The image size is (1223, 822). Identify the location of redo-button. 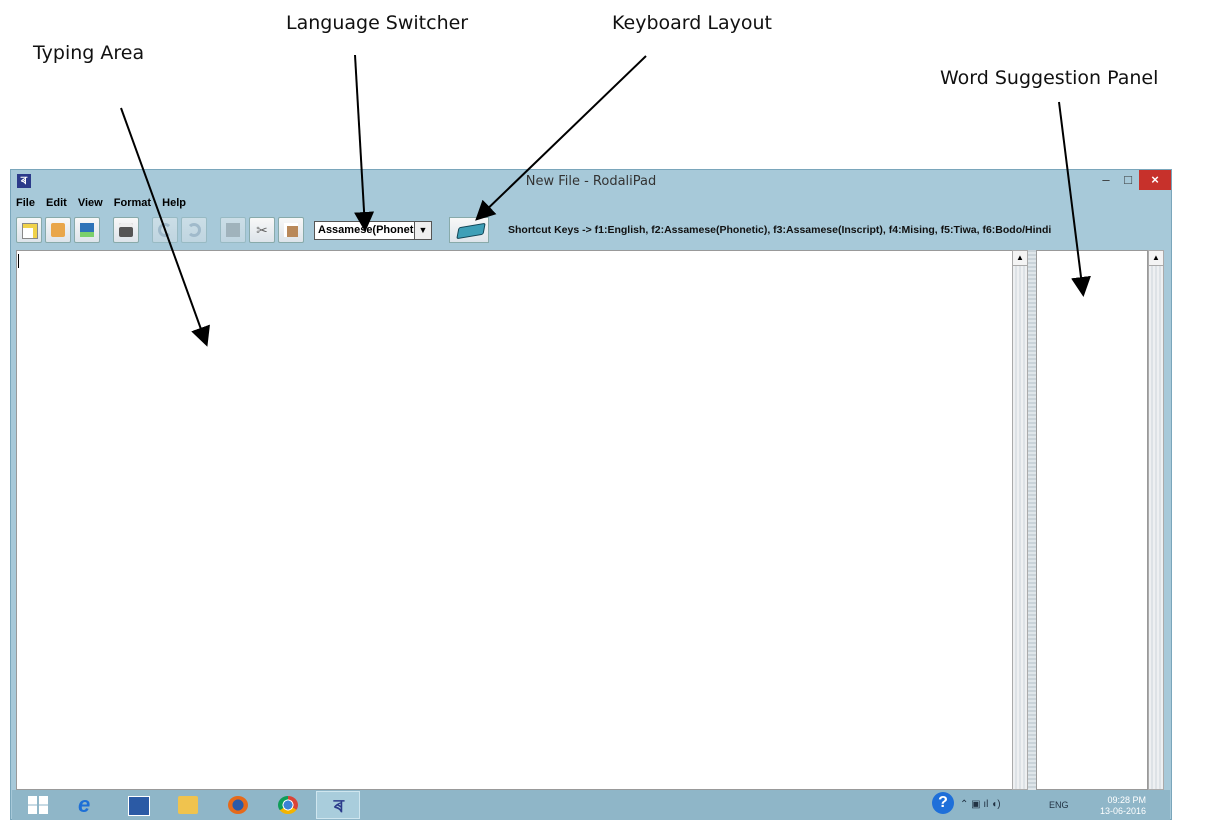
(194, 230).